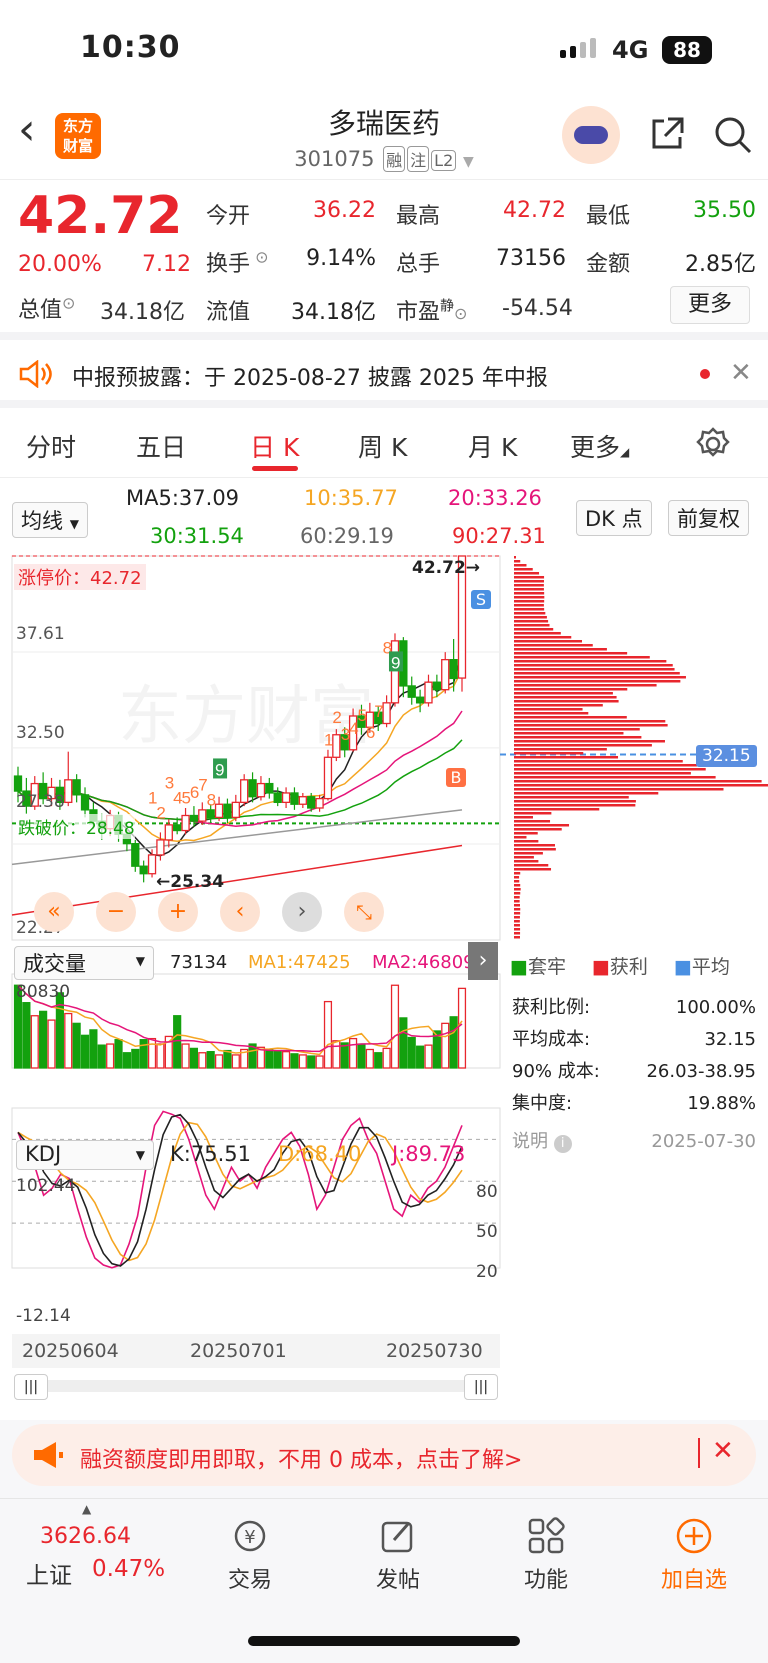 The width and height of the screenshot is (768, 1663). I want to click on yen-cycle-icon: ¥, so click(250, 1536).